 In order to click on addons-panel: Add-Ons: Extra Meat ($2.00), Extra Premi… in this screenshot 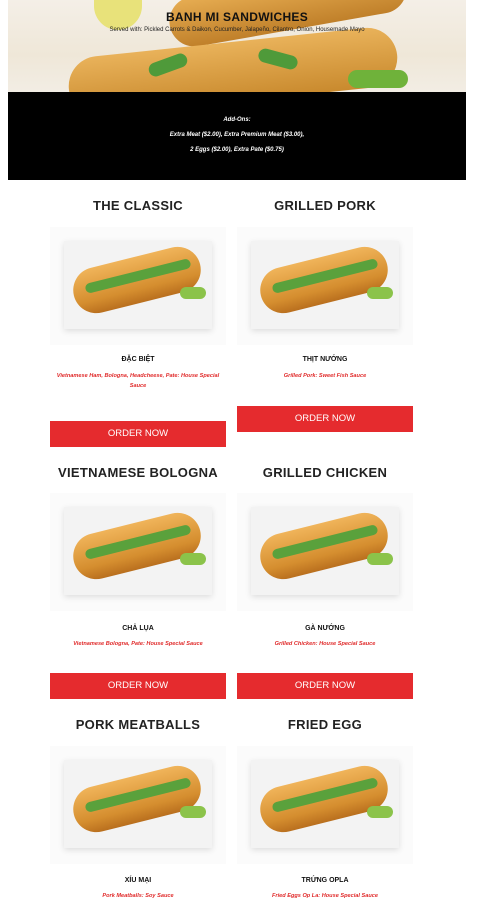, I will do `click(237, 136)`.